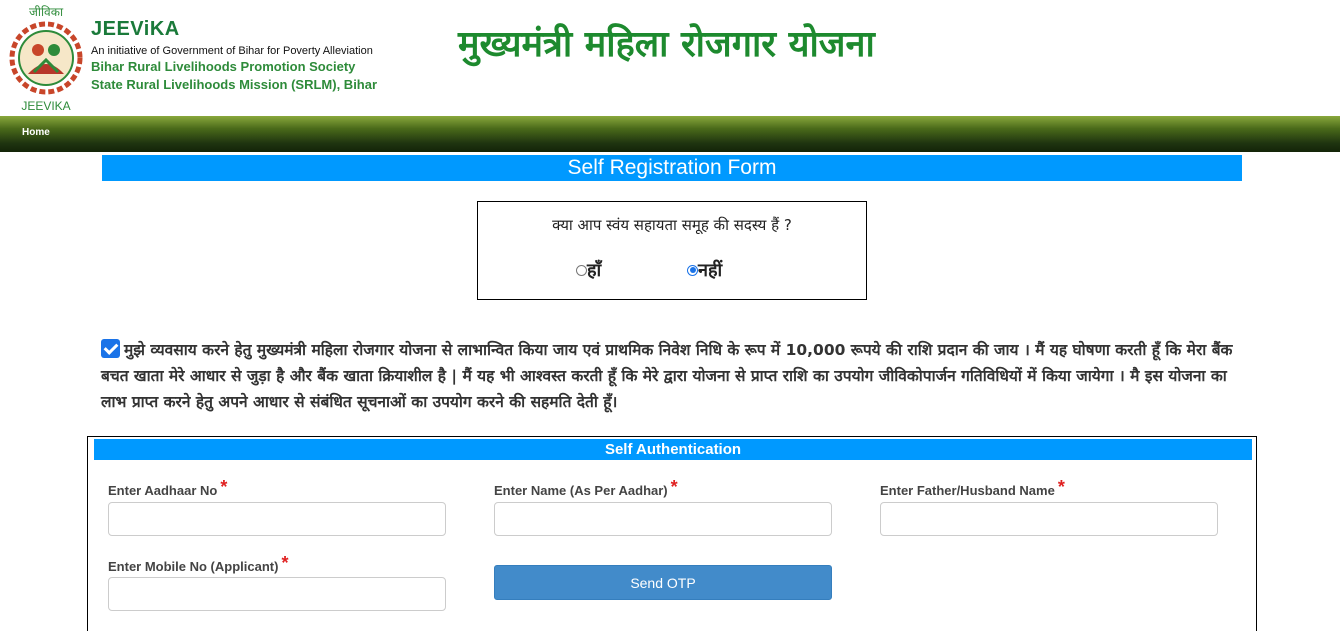 The height and width of the screenshot is (631, 1340). I want to click on jeevika-logo: जीविका JEEVIKA, so click(46, 59).